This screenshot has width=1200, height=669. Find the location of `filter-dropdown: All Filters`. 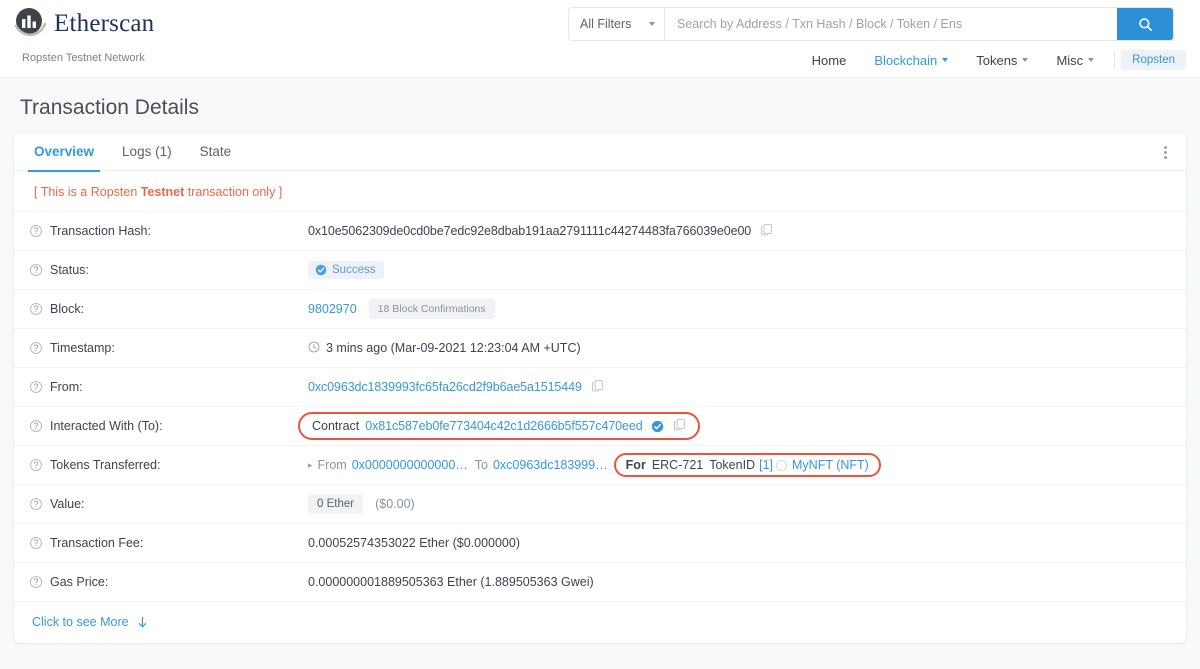

filter-dropdown: All Filters is located at coordinates (617, 24).